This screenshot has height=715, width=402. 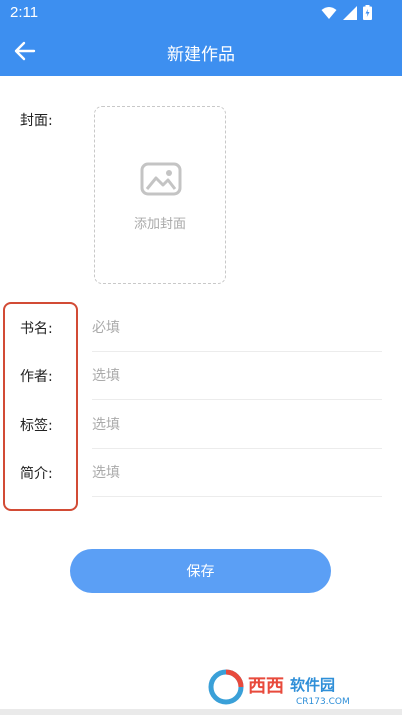 I want to click on svg-text: CR173.COM, so click(x=323, y=702).